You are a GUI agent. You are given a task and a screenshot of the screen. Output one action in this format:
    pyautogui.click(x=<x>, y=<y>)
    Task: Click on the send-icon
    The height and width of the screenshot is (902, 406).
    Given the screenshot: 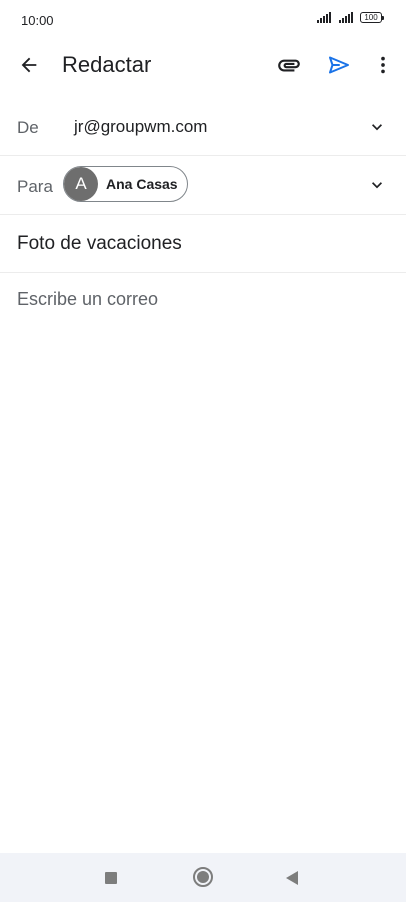 What is the action you would take?
    pyautogui.click(x=339, y=65)
    